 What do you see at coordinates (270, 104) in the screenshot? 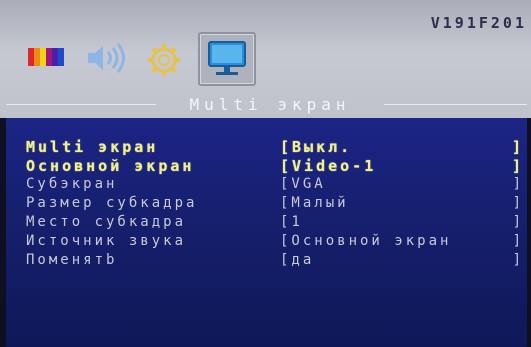
I see `section-title: Multi экран` at bounding box center [270, 104].